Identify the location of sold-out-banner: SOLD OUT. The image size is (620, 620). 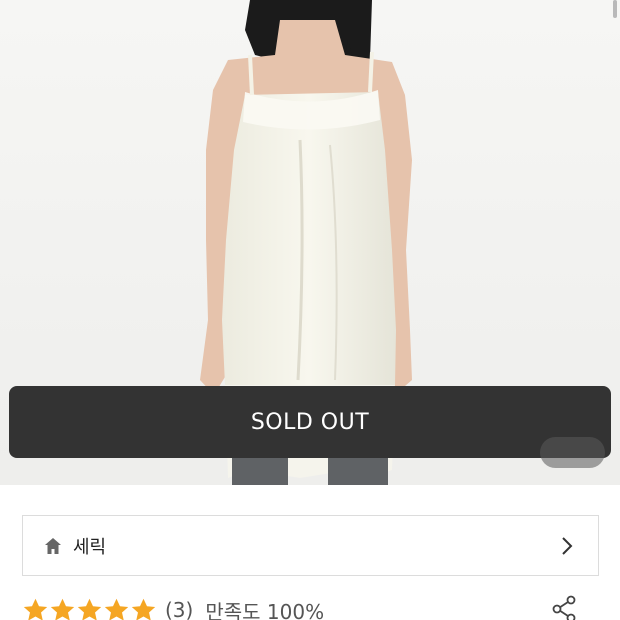
(310, 422).